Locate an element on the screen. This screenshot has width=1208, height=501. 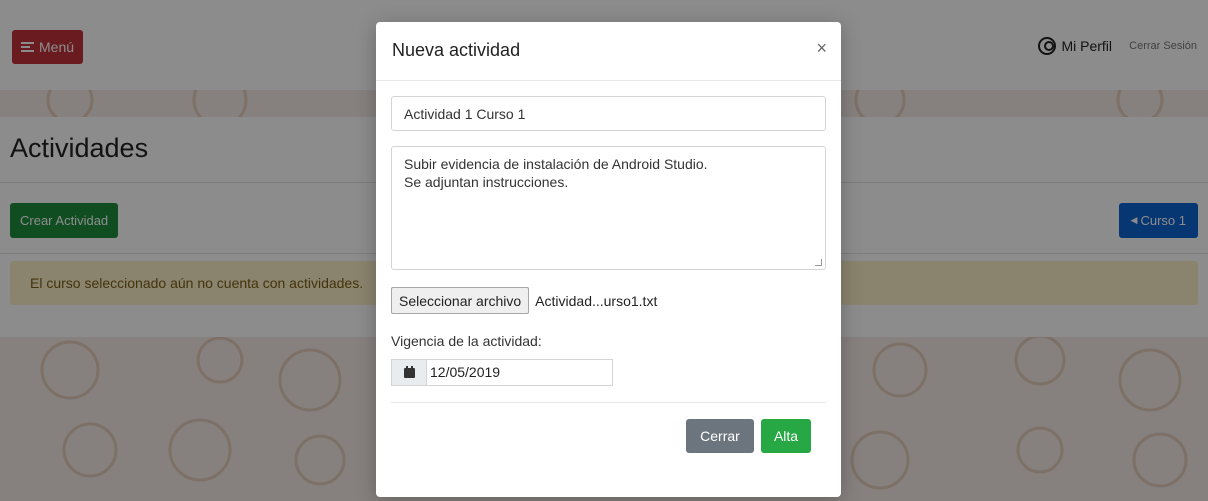
cancel-button: Cerrar is located at coordinates (720, 436).